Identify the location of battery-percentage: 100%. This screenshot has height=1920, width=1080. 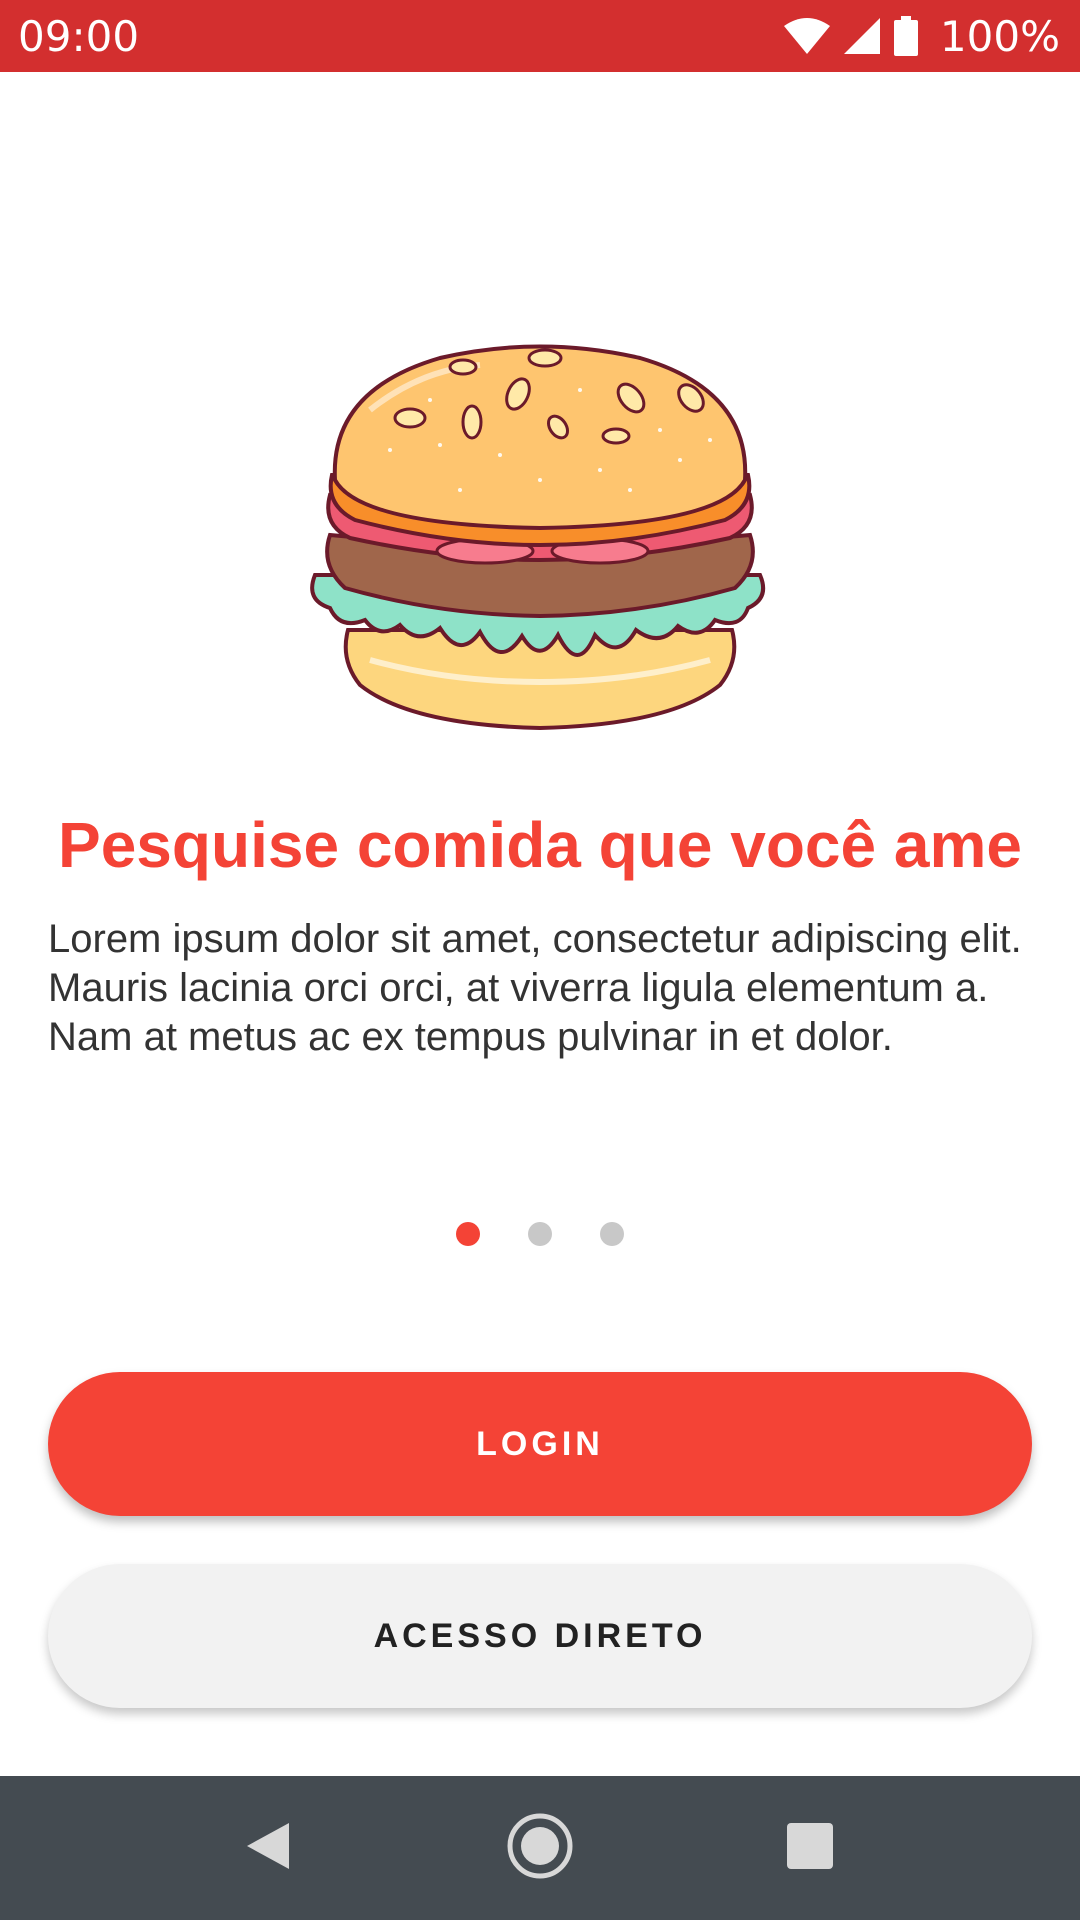
(999, 36).